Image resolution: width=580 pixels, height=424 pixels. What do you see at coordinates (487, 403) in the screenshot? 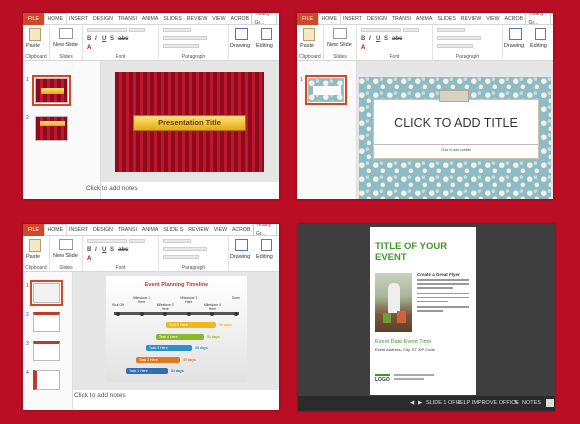
I see `help-improve-office: HELP IMPROVE OFFICE` at bounding box center [487, 403].